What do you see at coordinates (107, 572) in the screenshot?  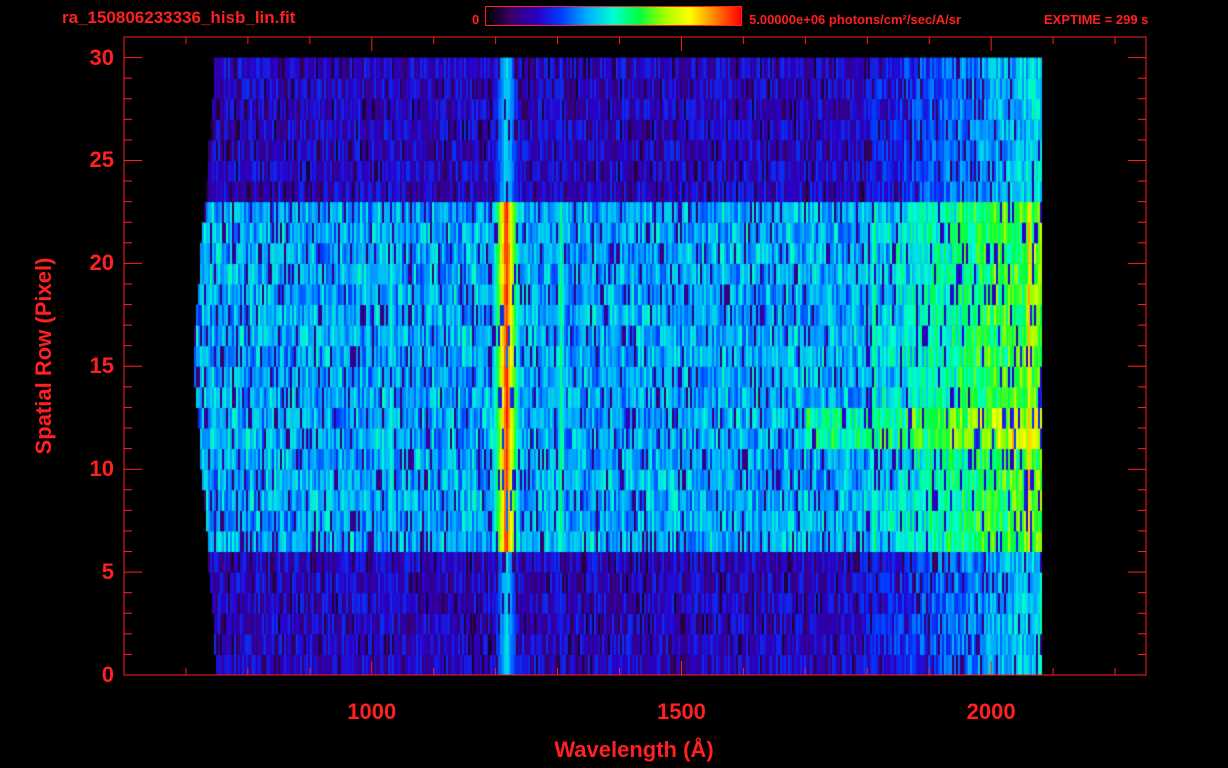 I see `y-tick-label: 5` at bounding box center [107, 572].